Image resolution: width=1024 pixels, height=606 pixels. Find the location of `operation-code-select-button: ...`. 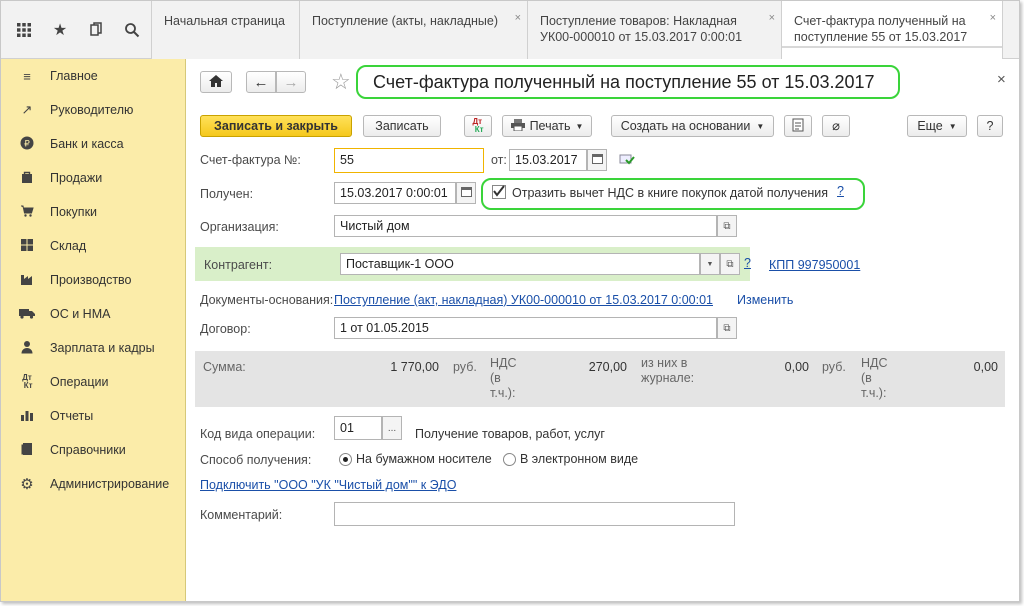

operation-code-select-button: ... is located at coordinates (392, 428).